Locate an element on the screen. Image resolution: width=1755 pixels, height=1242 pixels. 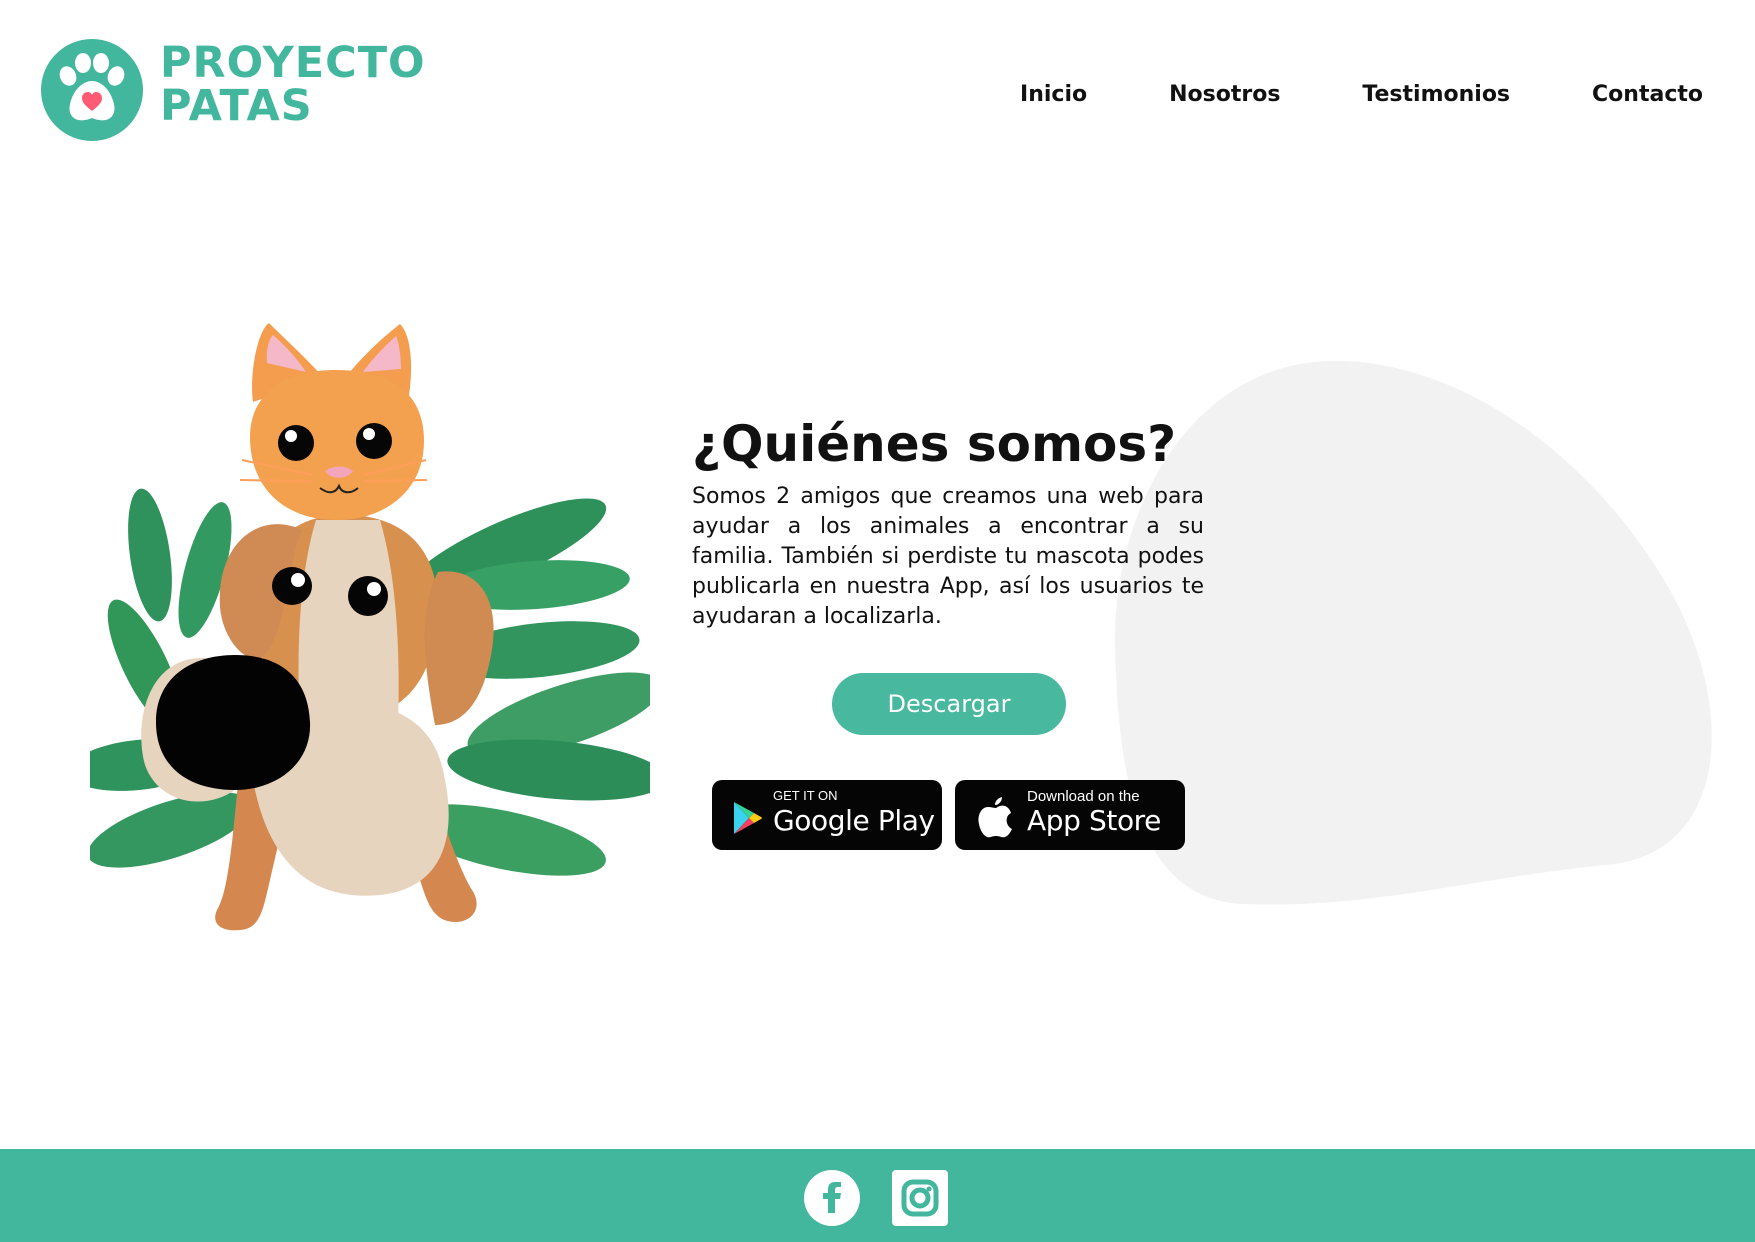
site-footer is located at coordinates (877, 1195).